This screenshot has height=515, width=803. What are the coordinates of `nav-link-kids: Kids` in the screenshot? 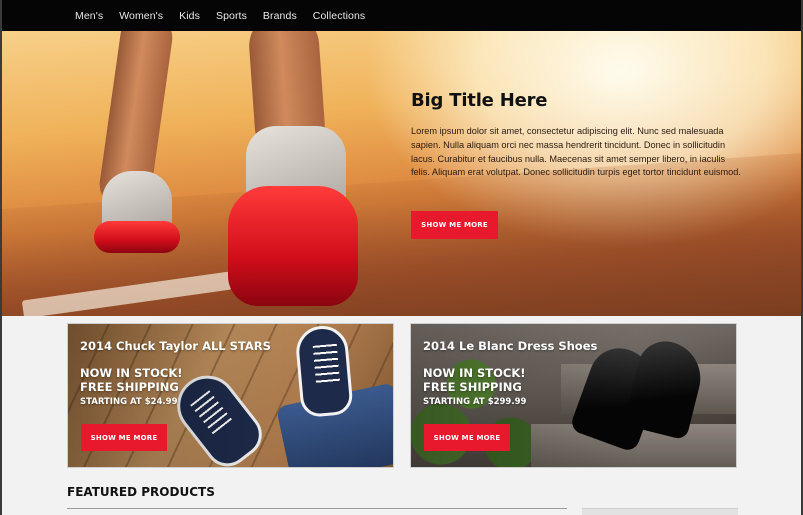 It's located at (189, 16).